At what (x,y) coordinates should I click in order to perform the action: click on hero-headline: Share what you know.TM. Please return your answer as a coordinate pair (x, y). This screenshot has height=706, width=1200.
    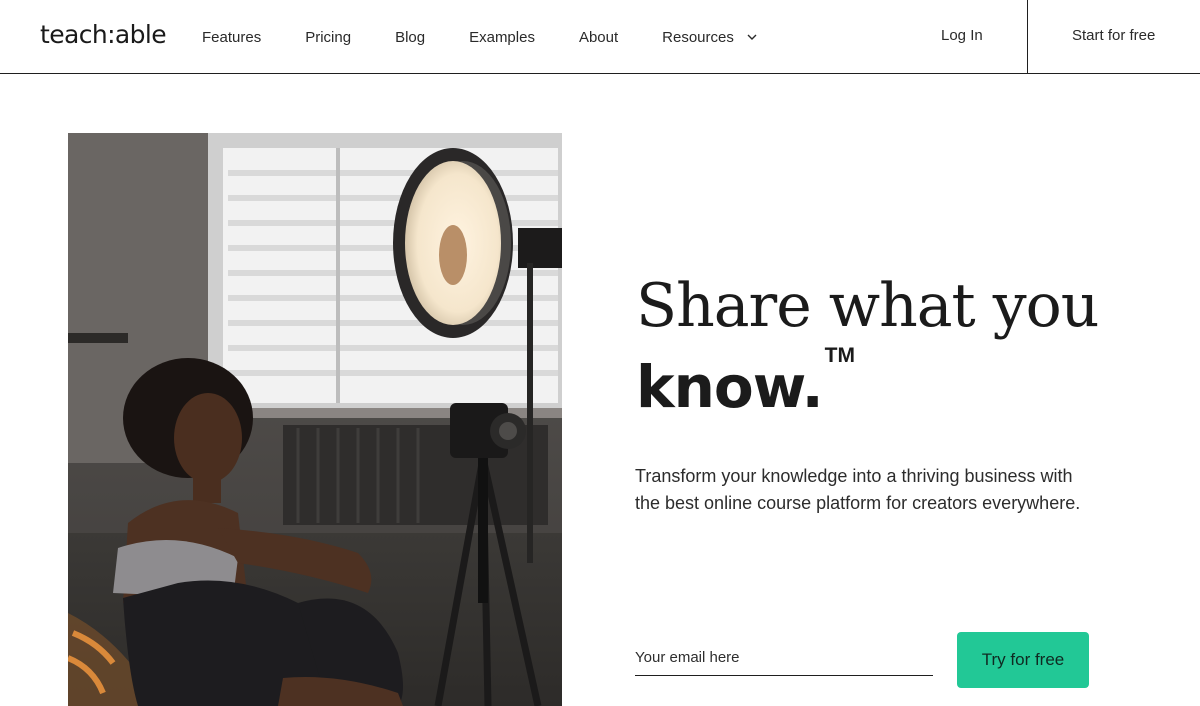
    Looking at the image, I should click on (896, 346).